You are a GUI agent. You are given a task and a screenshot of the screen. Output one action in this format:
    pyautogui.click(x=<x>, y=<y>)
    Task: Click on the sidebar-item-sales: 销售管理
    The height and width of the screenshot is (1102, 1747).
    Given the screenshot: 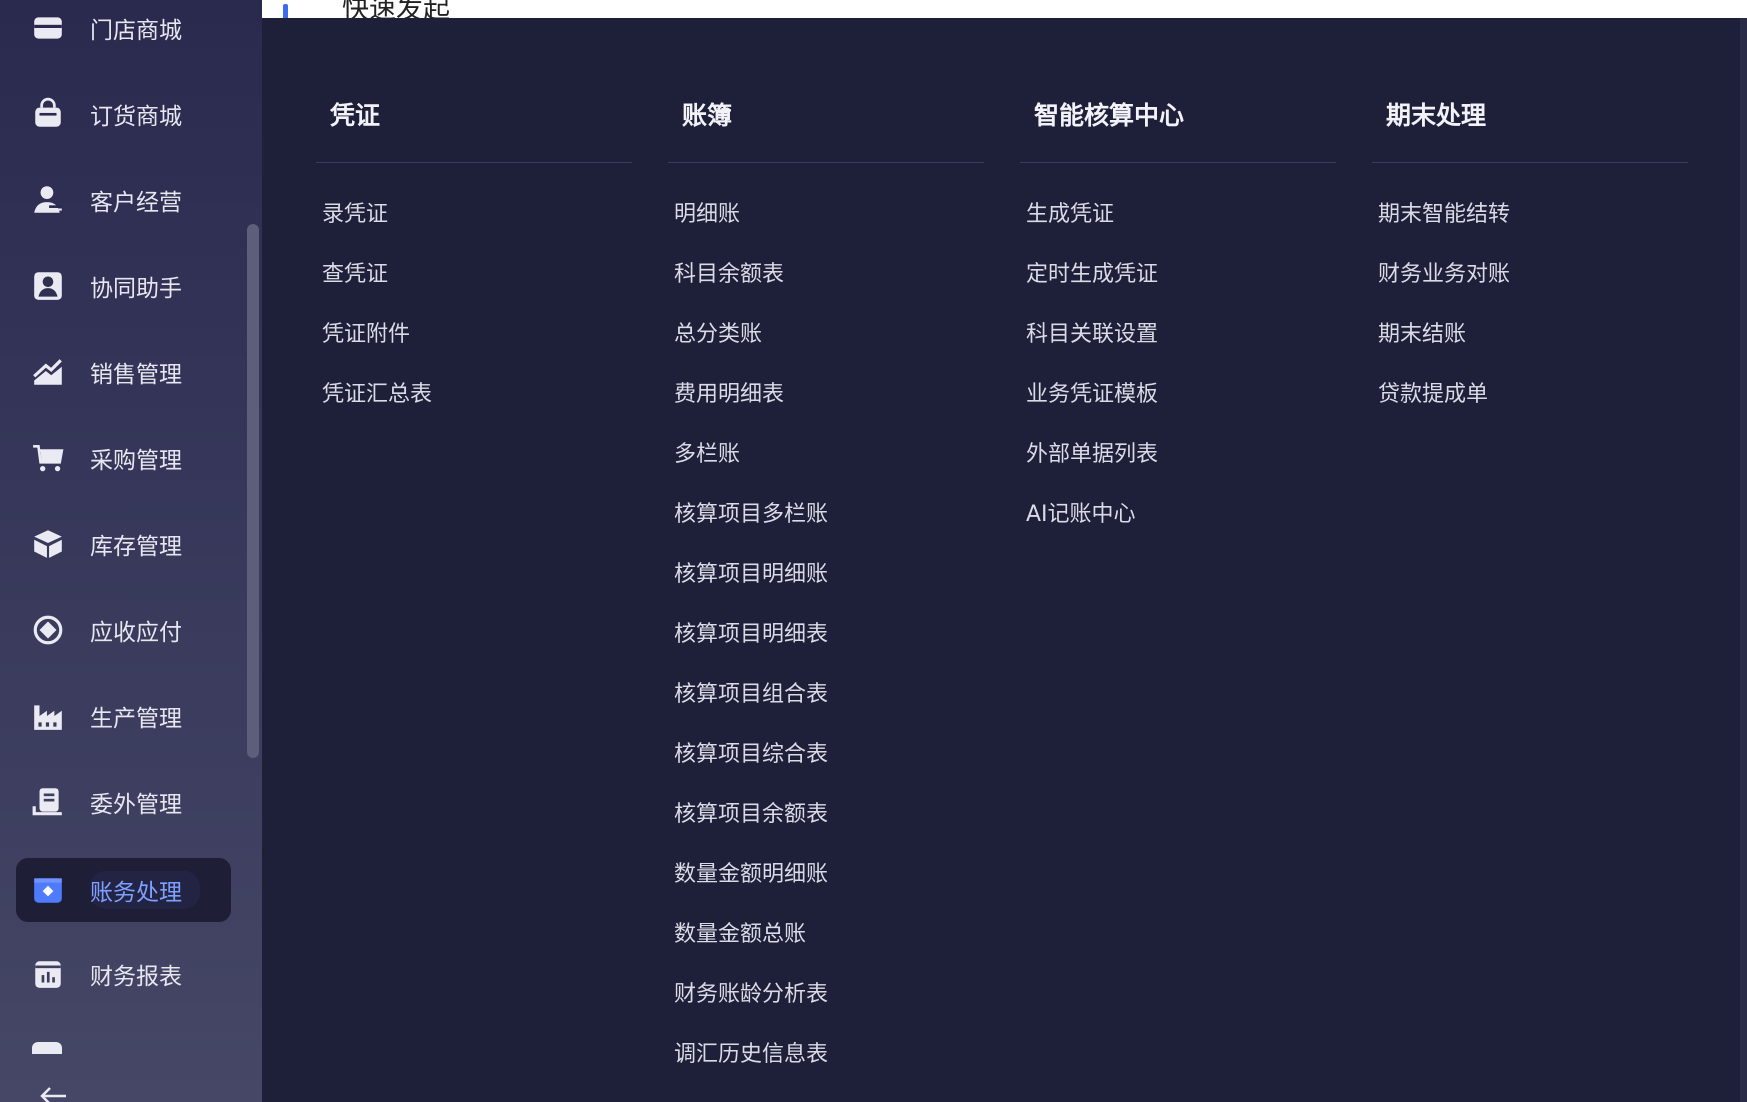 What is the action you would take?
    pyautogui.click(x=123, y=372)
    